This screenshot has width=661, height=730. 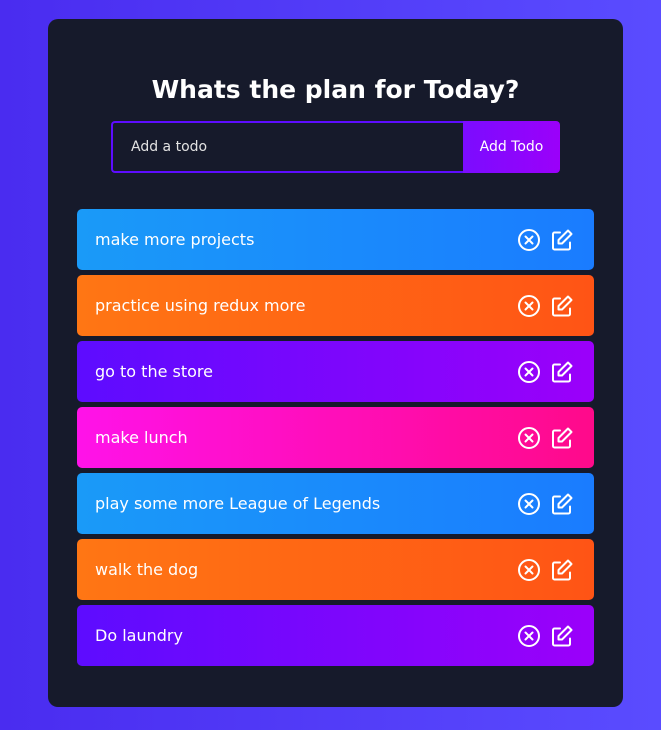 What do you see at coordinates (335, 371) in the screenshot?
I see `todo-row: go to the store` at bounding box center [335, 371].